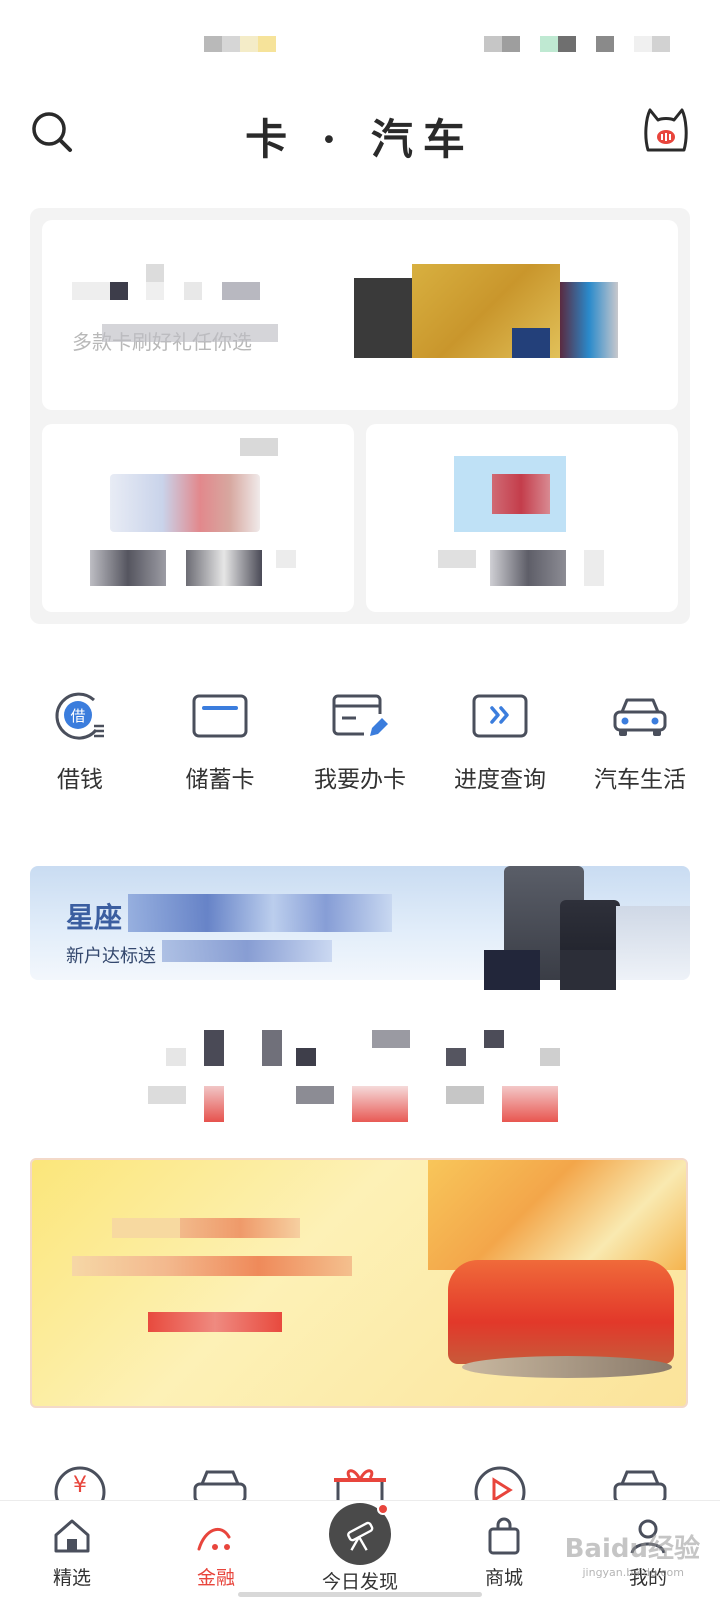 This screenshot has height=1600, width=720. I want to click on banner-decoration, so click(653, 943).